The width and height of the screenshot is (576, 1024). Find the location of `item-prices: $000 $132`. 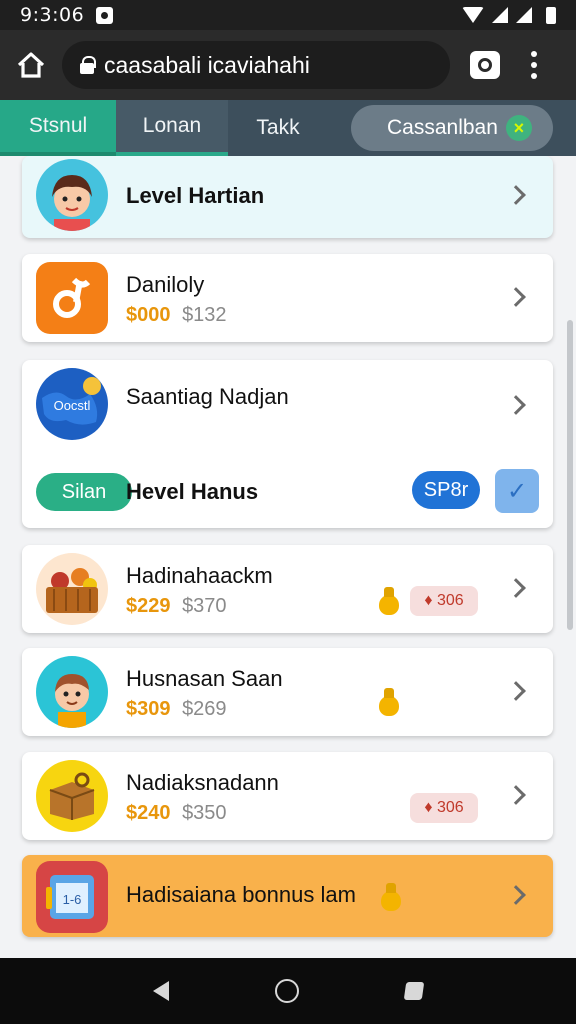

item-prices: $000 $132 is located at coordinates (176, 315).